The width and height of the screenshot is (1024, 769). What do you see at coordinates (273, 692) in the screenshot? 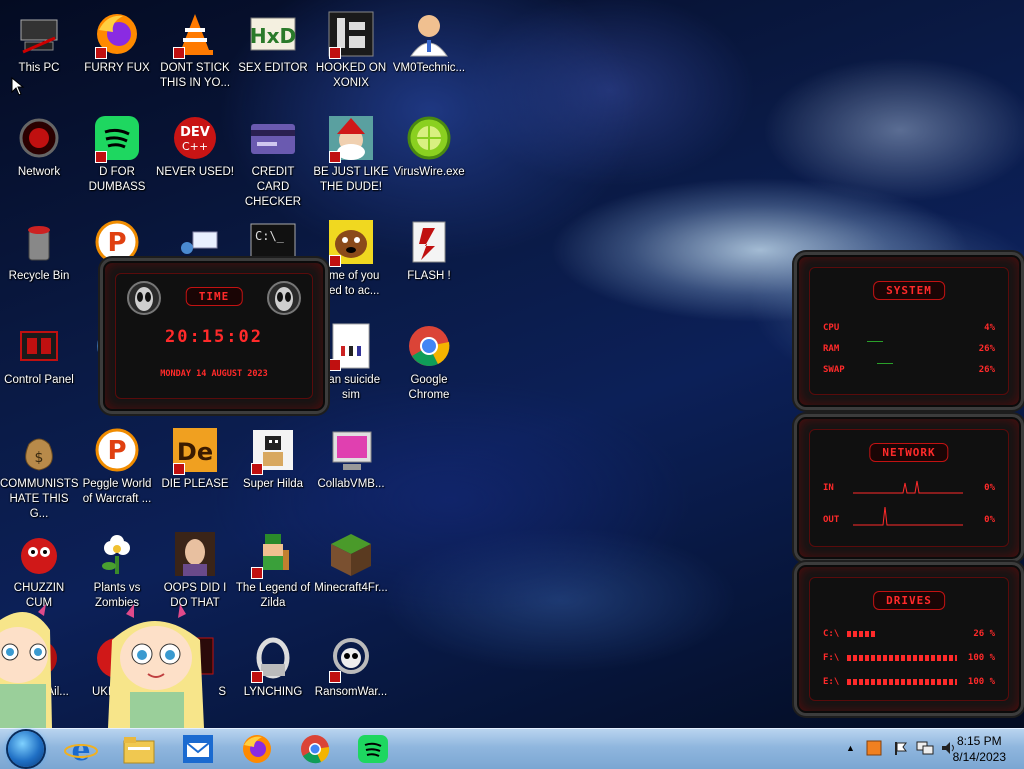
I see `icon-label: LYNCHING` at bounding box center [273, 692].